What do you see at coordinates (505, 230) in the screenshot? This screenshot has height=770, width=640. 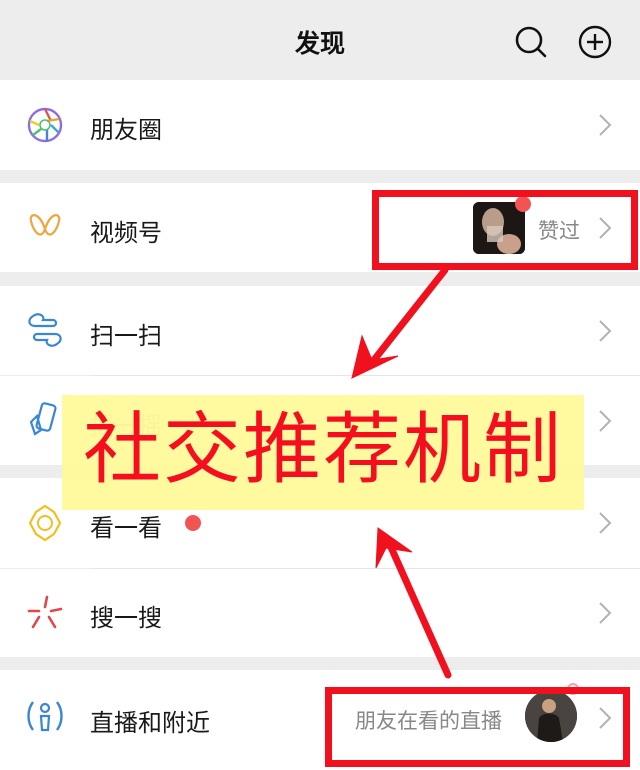 I see `annotation-box-channels` at bounding box center [505, 230].